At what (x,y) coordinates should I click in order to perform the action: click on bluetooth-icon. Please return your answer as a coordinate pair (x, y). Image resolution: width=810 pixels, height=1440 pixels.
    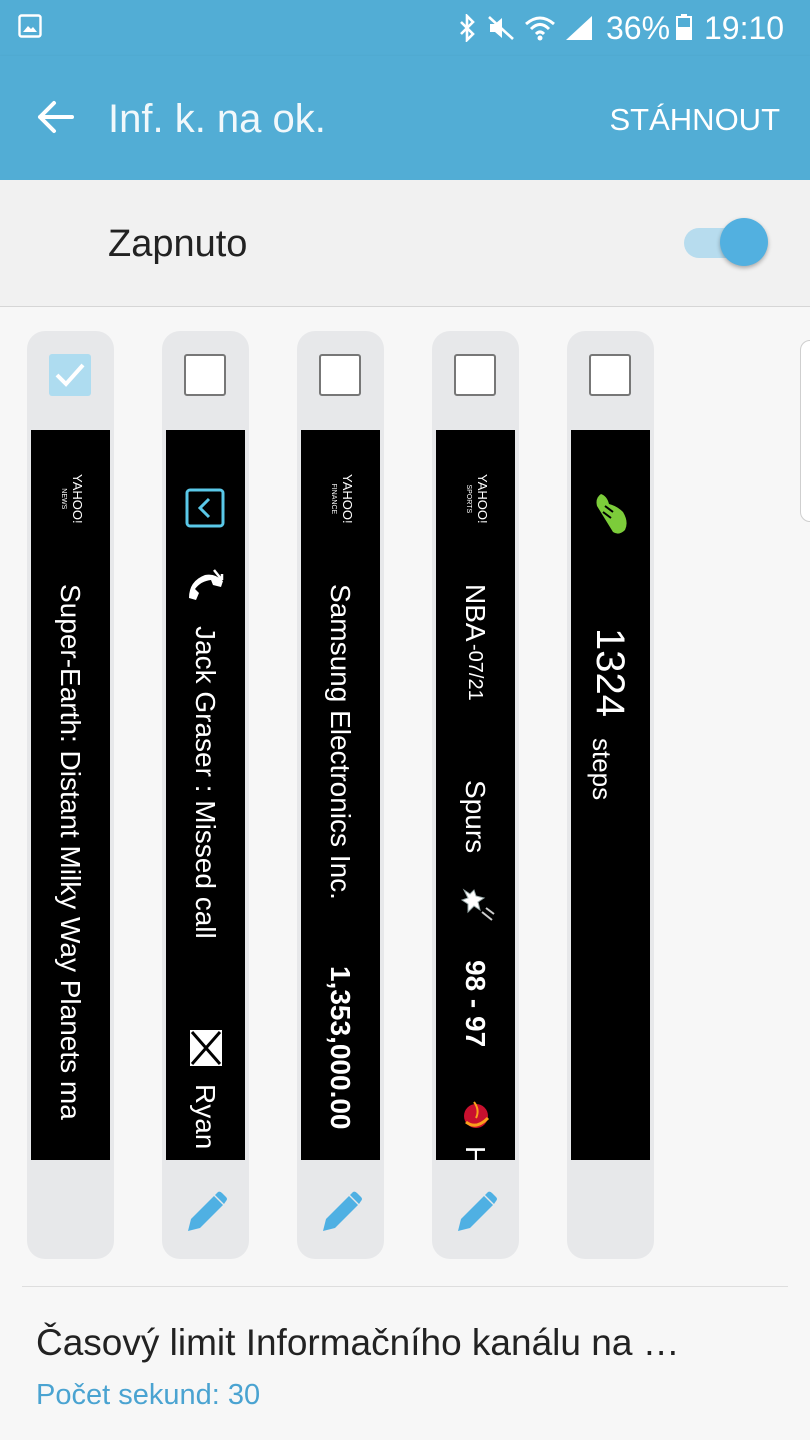
    Looking at the image, I should click on (467, 28).